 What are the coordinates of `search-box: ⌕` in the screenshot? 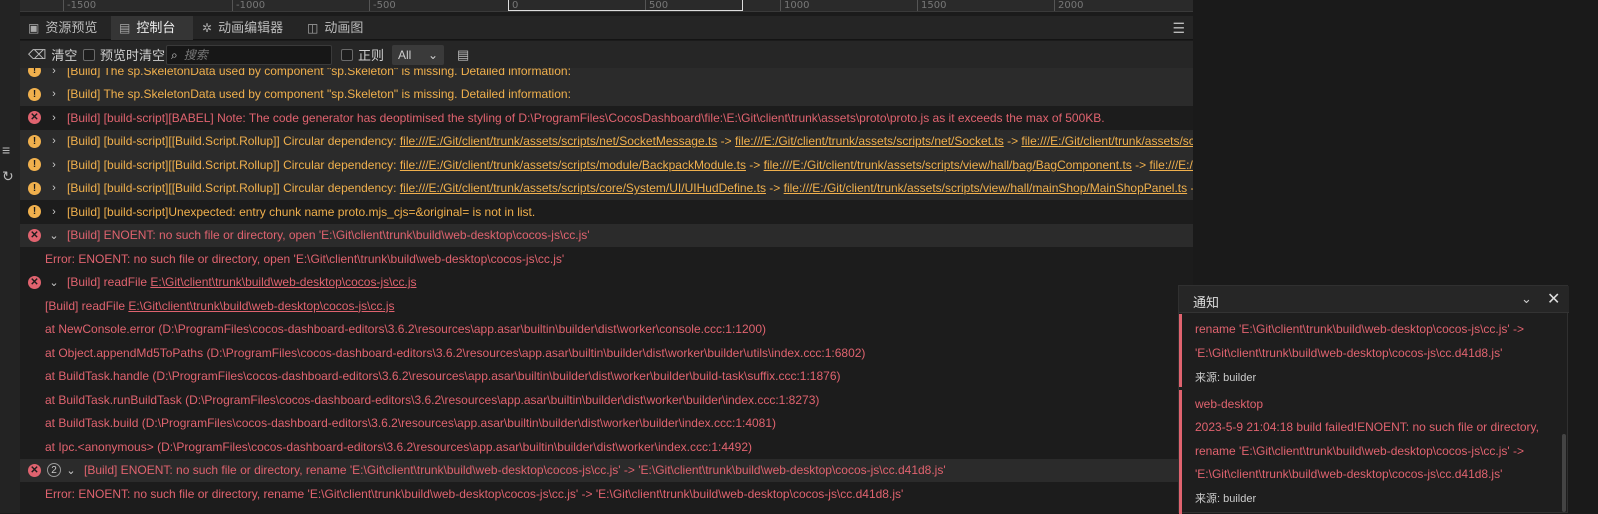 It's located at (249, 55).